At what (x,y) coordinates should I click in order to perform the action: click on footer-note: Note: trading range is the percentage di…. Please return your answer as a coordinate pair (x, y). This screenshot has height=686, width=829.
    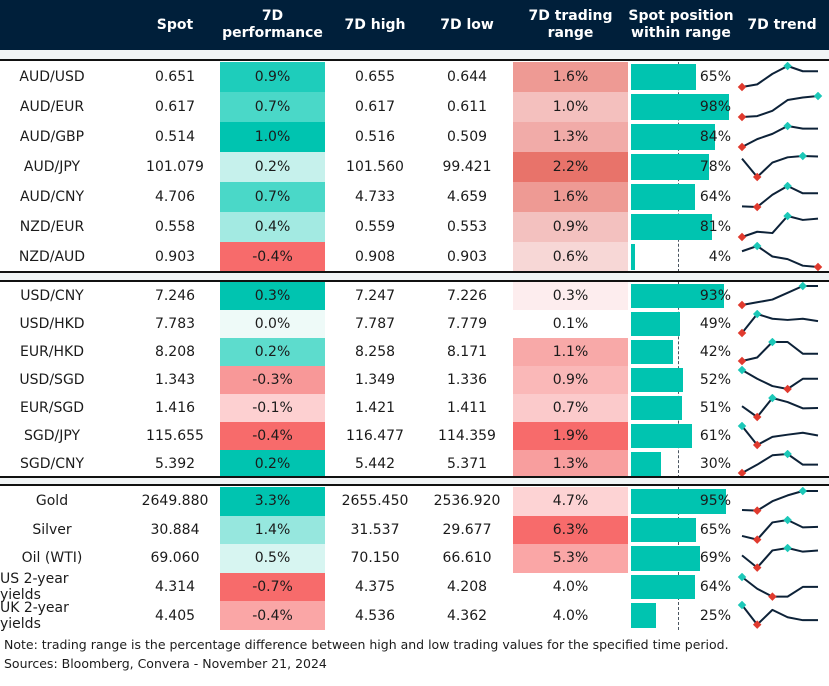
    Looking at the image, I should click on (366, 644).